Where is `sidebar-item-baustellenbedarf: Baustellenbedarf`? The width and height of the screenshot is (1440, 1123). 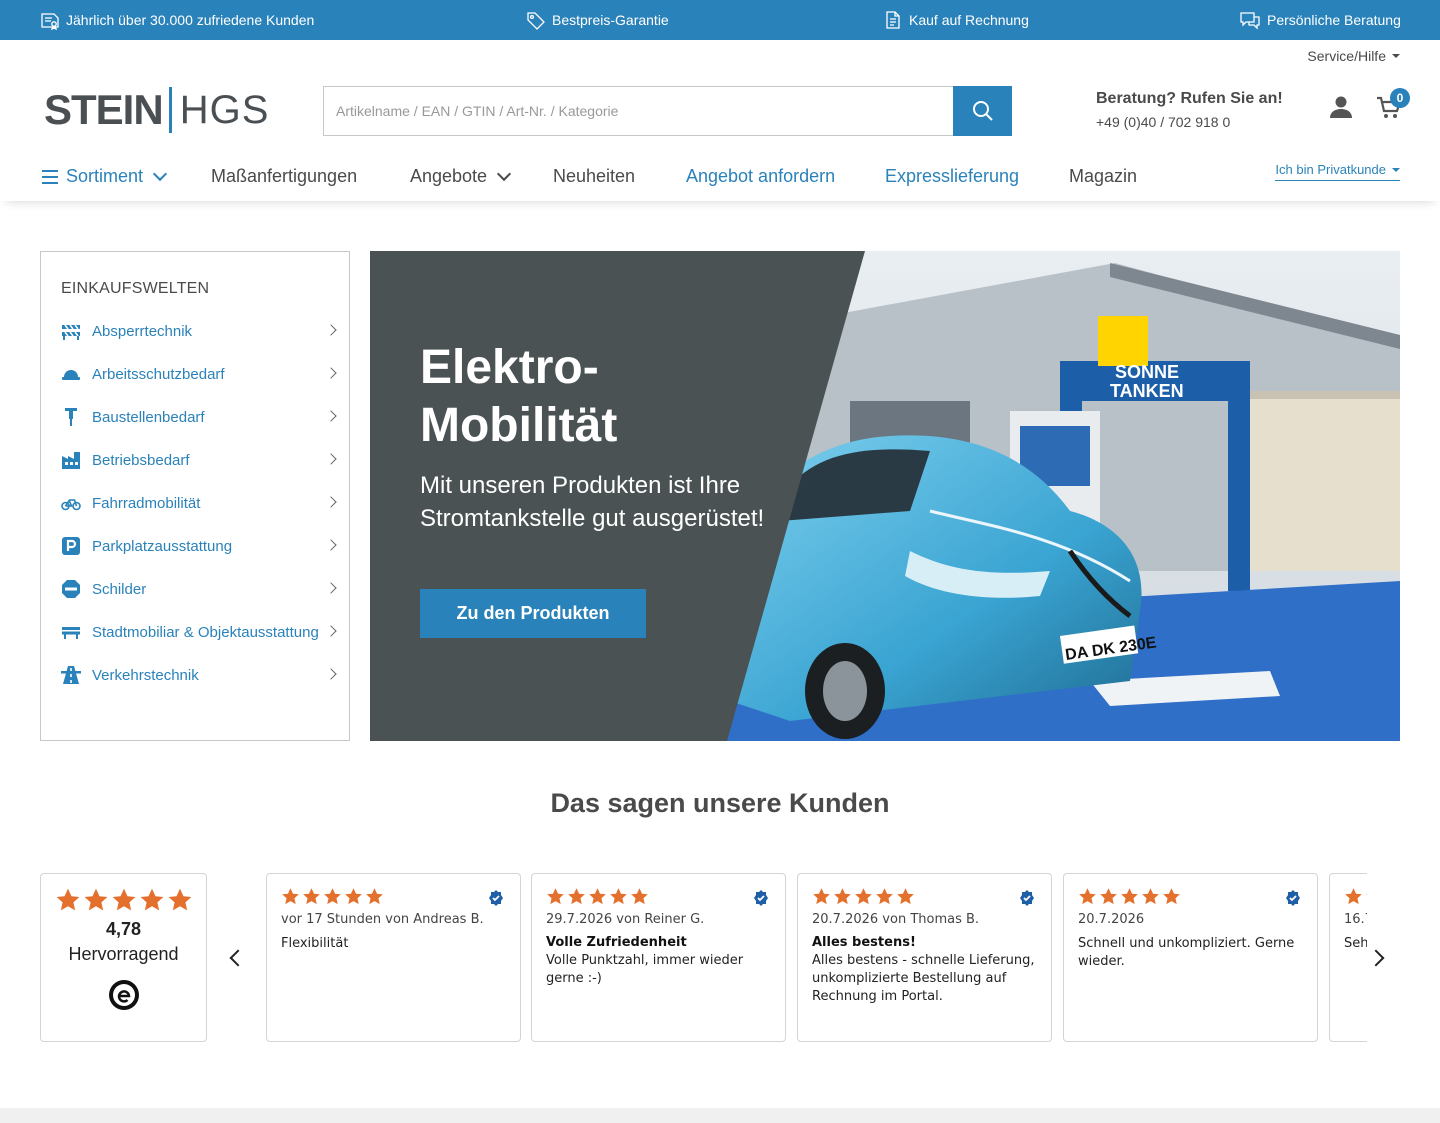
sidebar-item-baustellenbedarf: Baustellenbedarf is located at coordinates (201, 417).